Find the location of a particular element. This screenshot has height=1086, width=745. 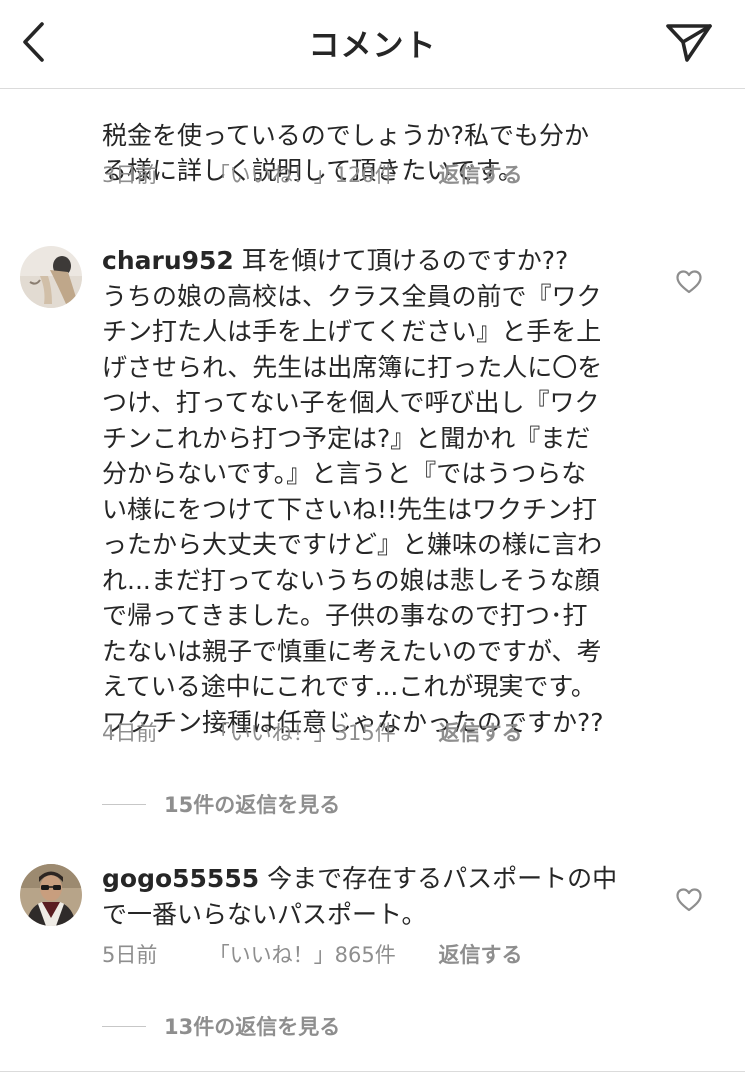

share-button is located at coordinates (689, 42).